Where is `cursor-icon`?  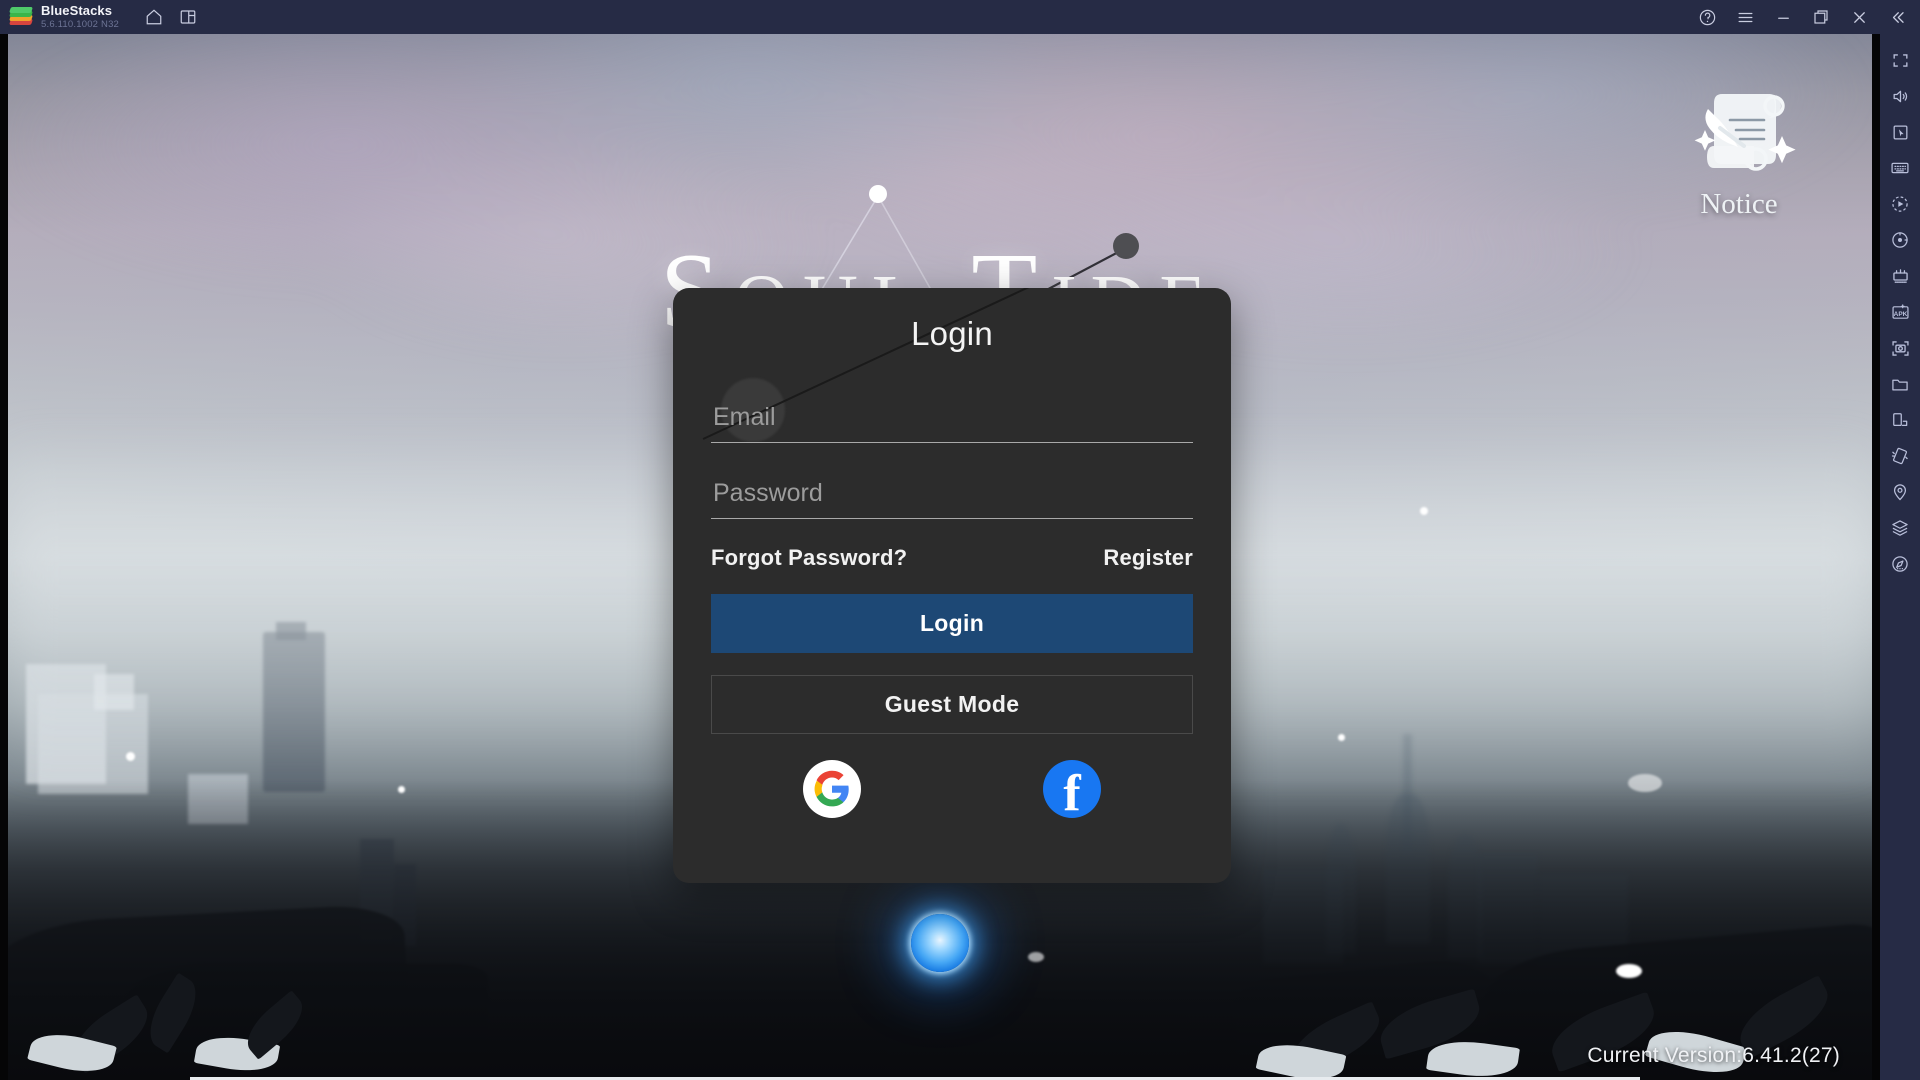 cursor-icon is located at coordinates (1900, 132).